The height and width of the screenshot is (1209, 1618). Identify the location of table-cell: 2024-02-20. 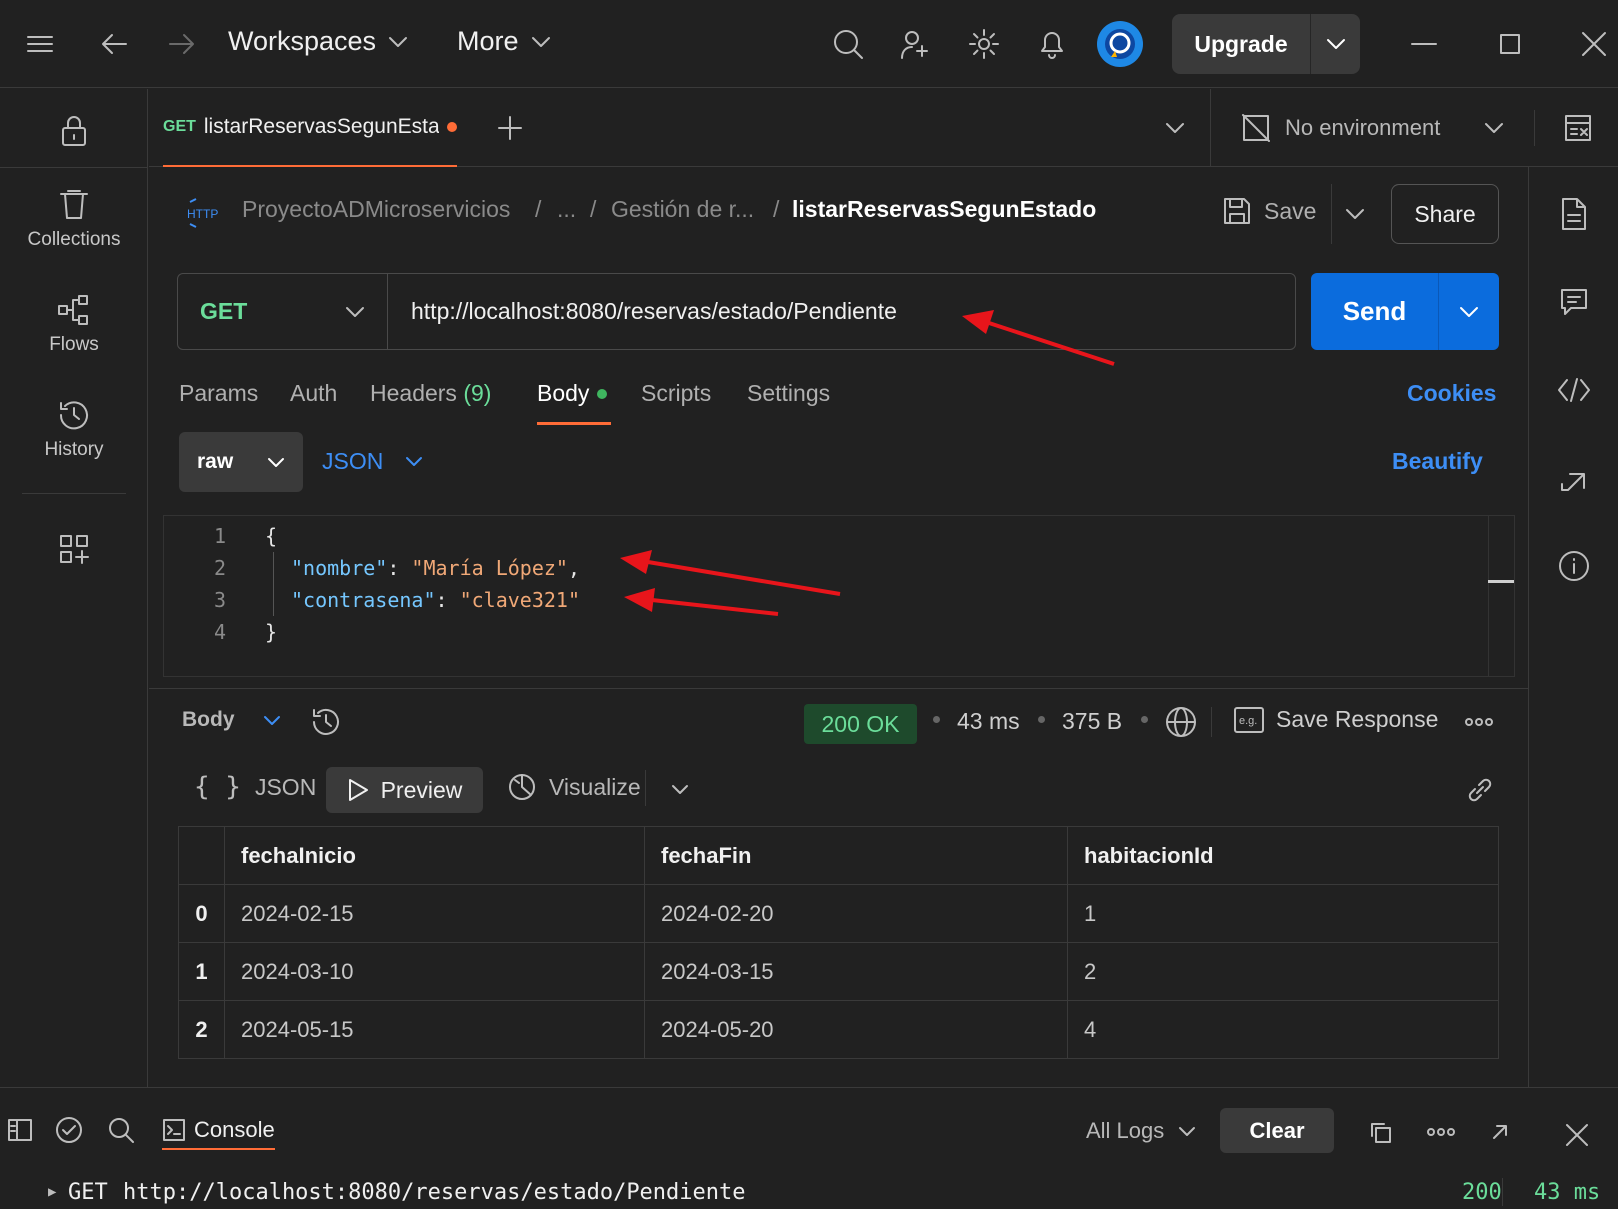
(856, 913).